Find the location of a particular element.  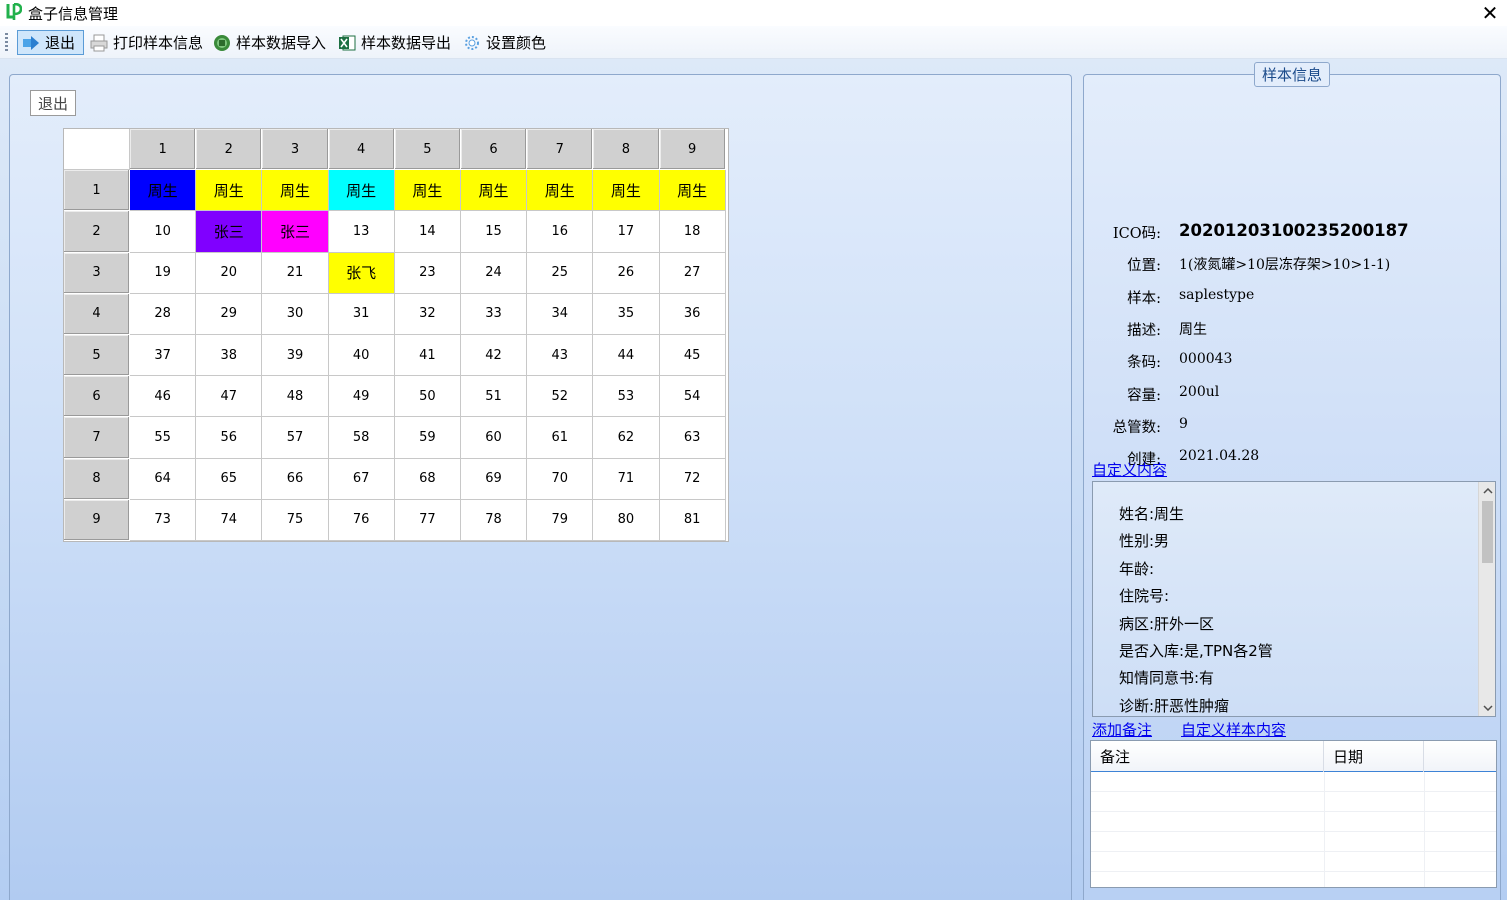

exit-button: 退出 is located at coordinates (50, 42).